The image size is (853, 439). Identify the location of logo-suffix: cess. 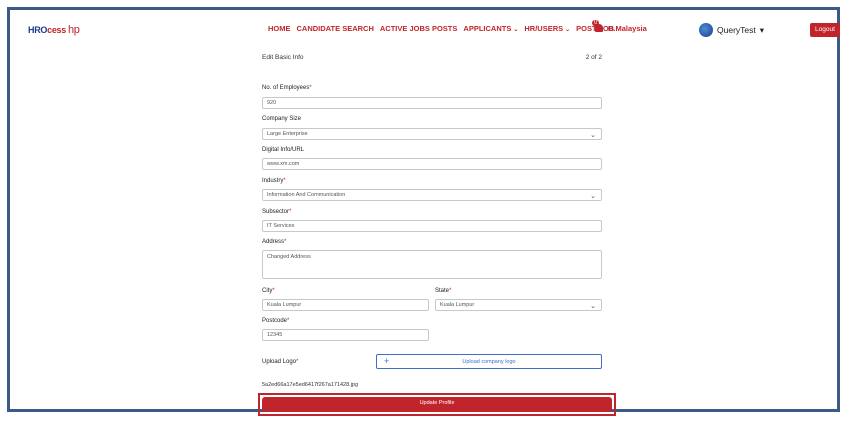
(56, 30).